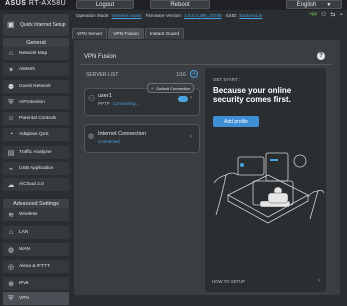 This screenshot has width=347, height=306. What do you see at coordinates (231, 15) in the screenshot?
I see `ssid-label: SSID:` at bounding box center [231, 15].